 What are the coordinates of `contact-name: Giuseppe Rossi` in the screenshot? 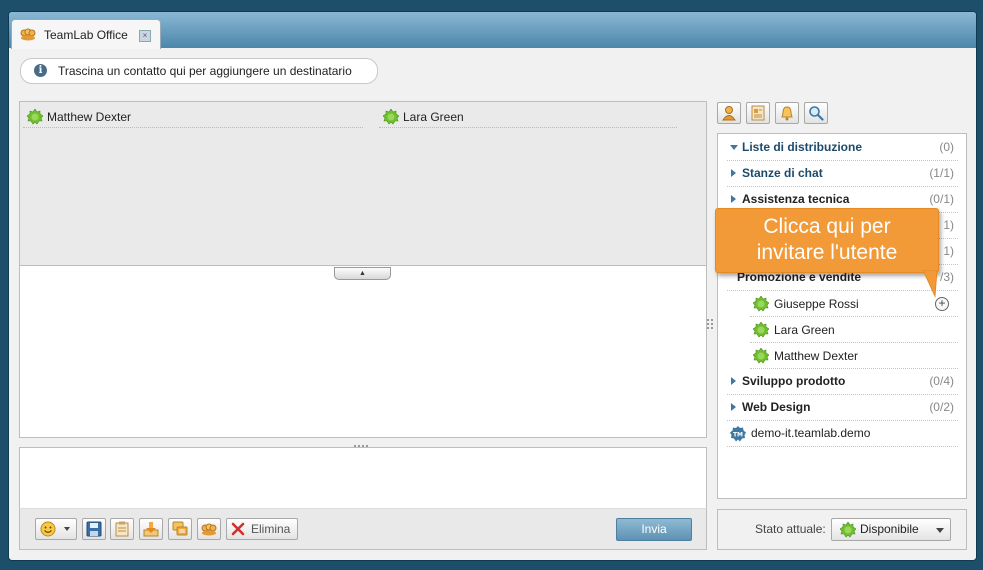 It's located at (816, 304).